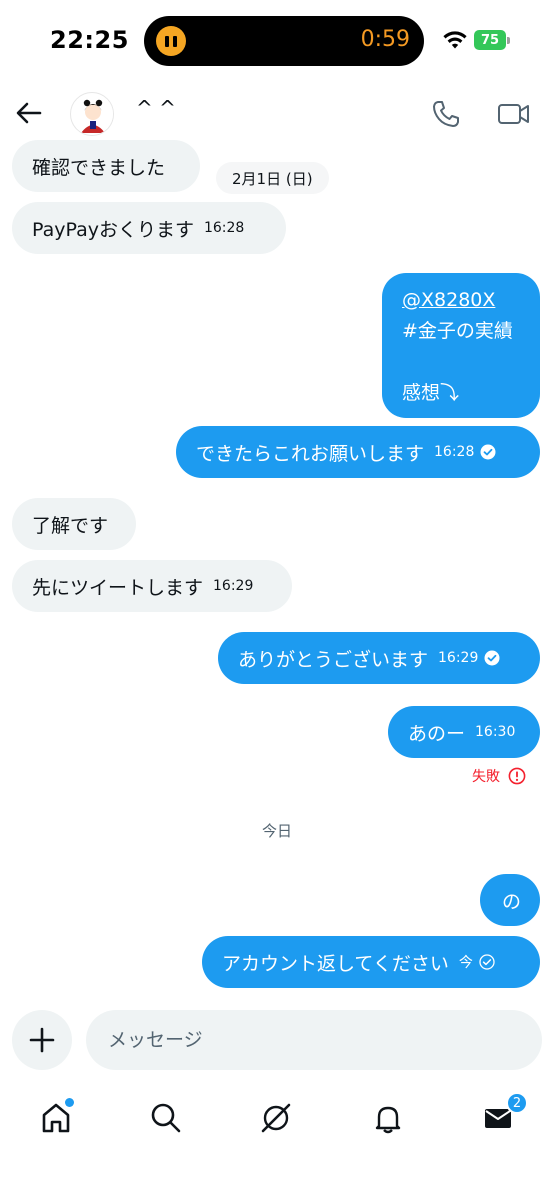  I want to click on message-text: 確認できました, so click(99, 167).